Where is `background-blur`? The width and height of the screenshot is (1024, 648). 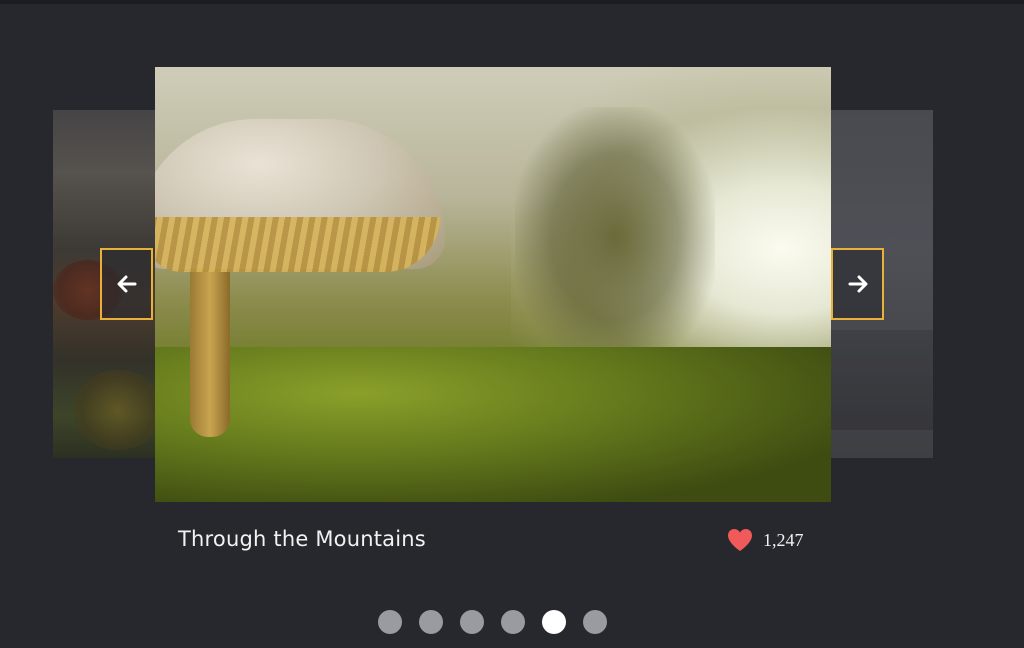
background-blur is located at coordinates (615, 237).